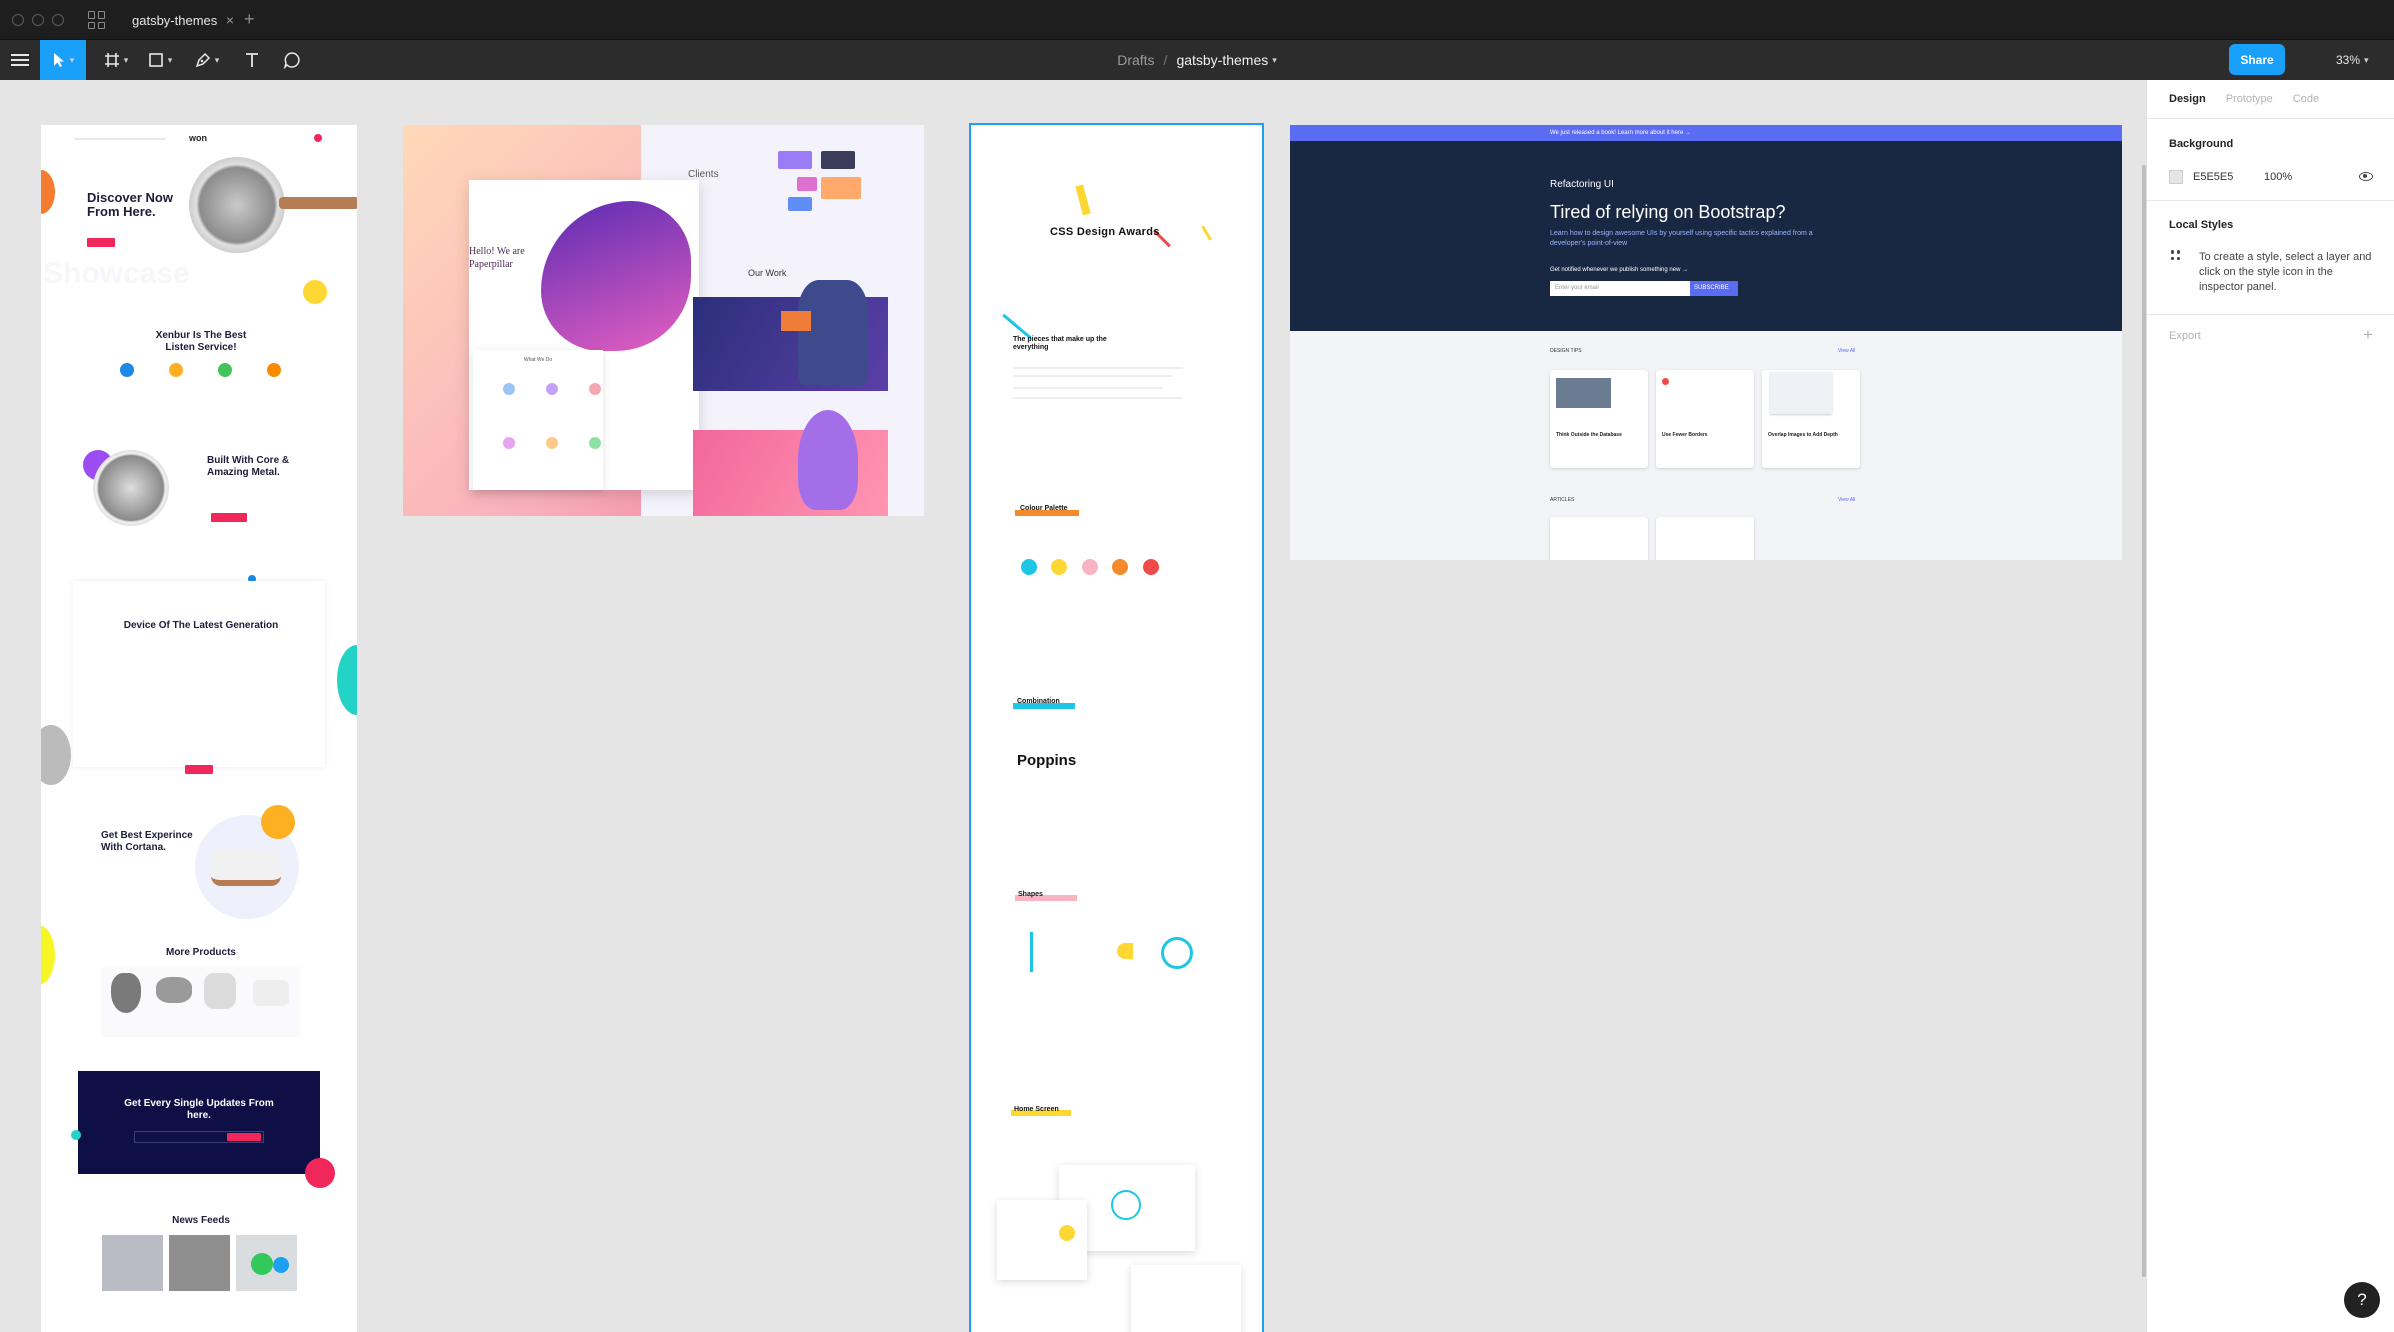 This screenshot has height=1332, width=2394. What do you see at coordinates (2187, 99) in the screenshot?
I see `tab-design: Design` at bounding box center [2187, 99].